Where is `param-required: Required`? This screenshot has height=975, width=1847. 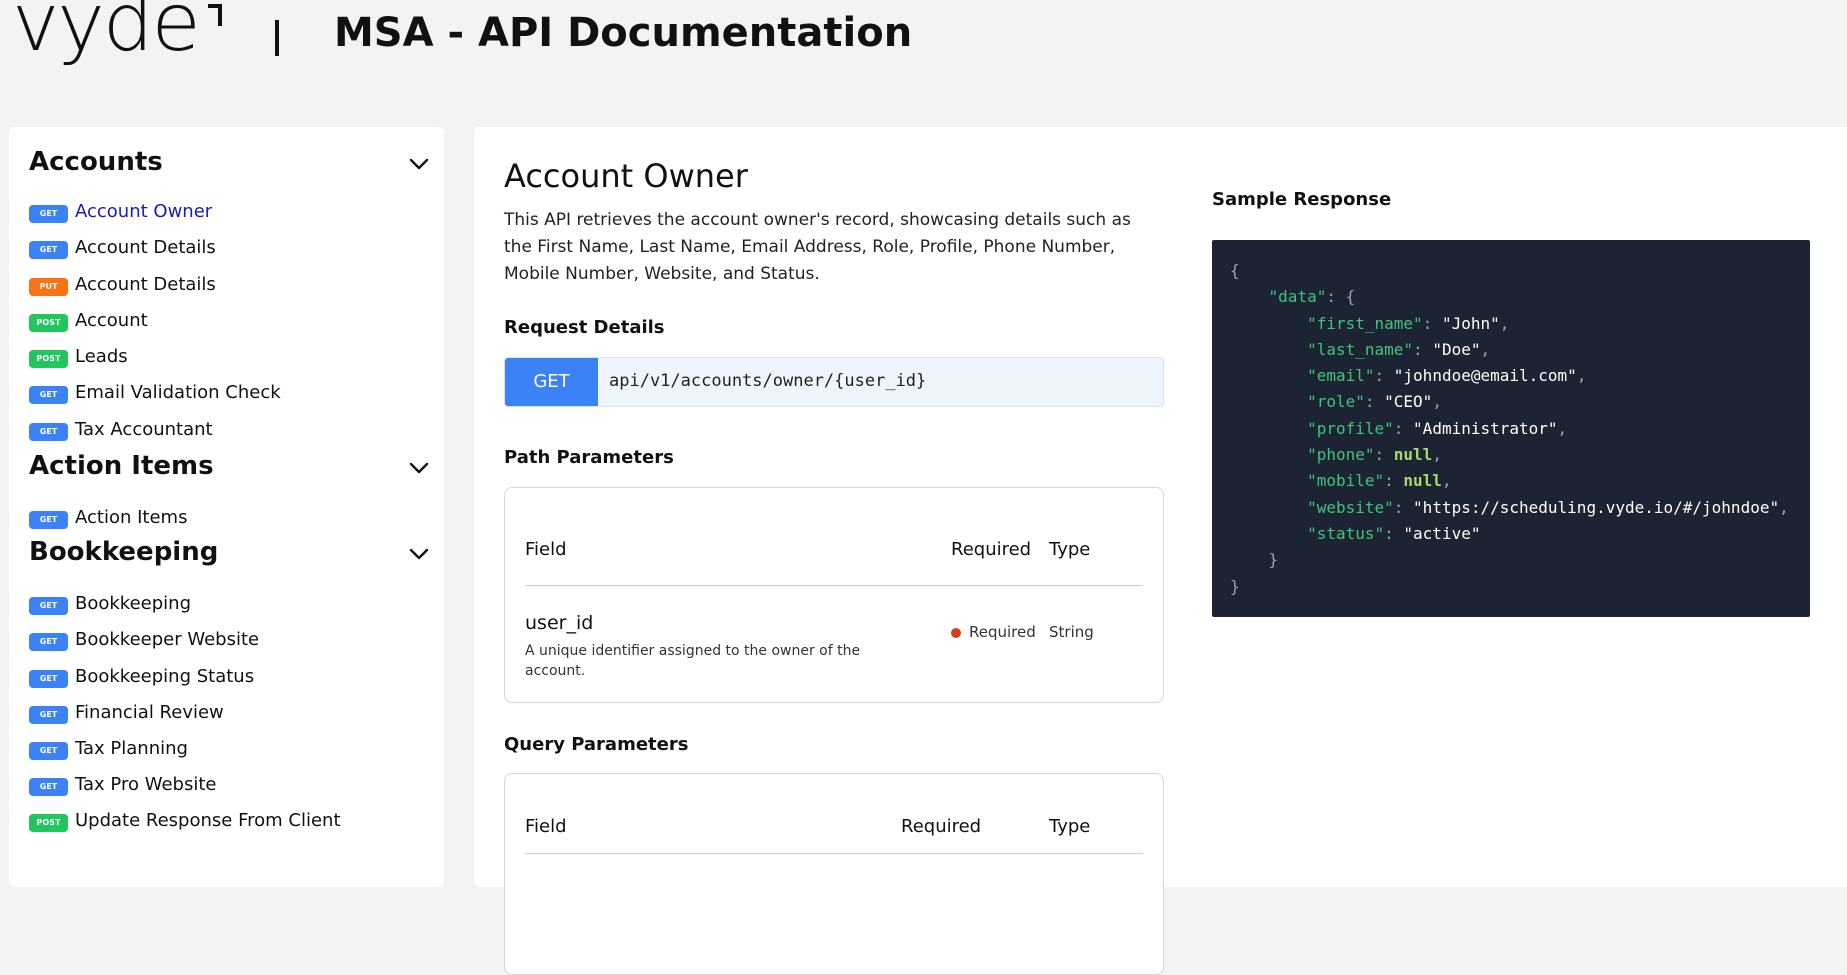 param-required: Required is located at coordinates (1002, 632).